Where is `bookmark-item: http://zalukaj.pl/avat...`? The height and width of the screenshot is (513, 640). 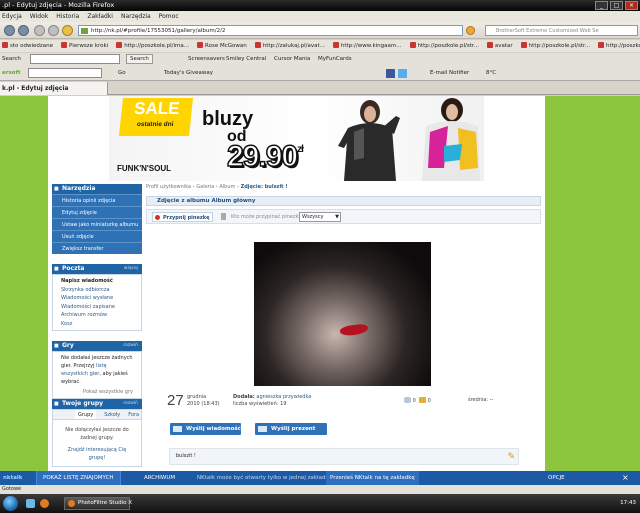 bookmark-item: http://zalukaj.pl/avat... is located at coordinates (290, 46).